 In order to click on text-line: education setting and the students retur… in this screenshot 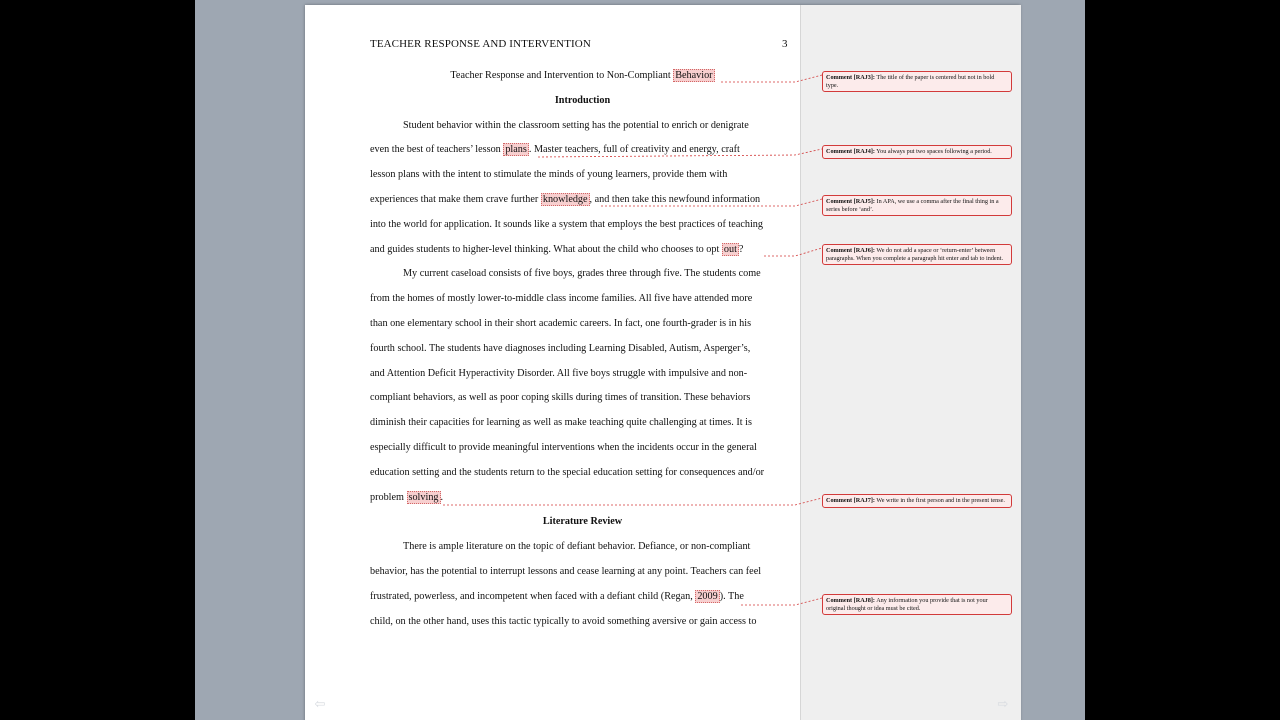, I will do `click(567, 472)`.